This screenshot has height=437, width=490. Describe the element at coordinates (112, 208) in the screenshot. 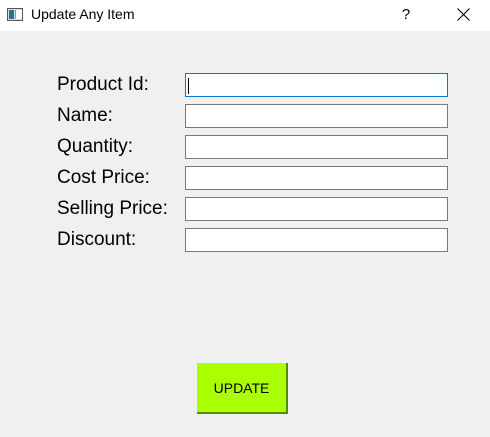

I see `selling-price-label: Selling Price:` at that location.